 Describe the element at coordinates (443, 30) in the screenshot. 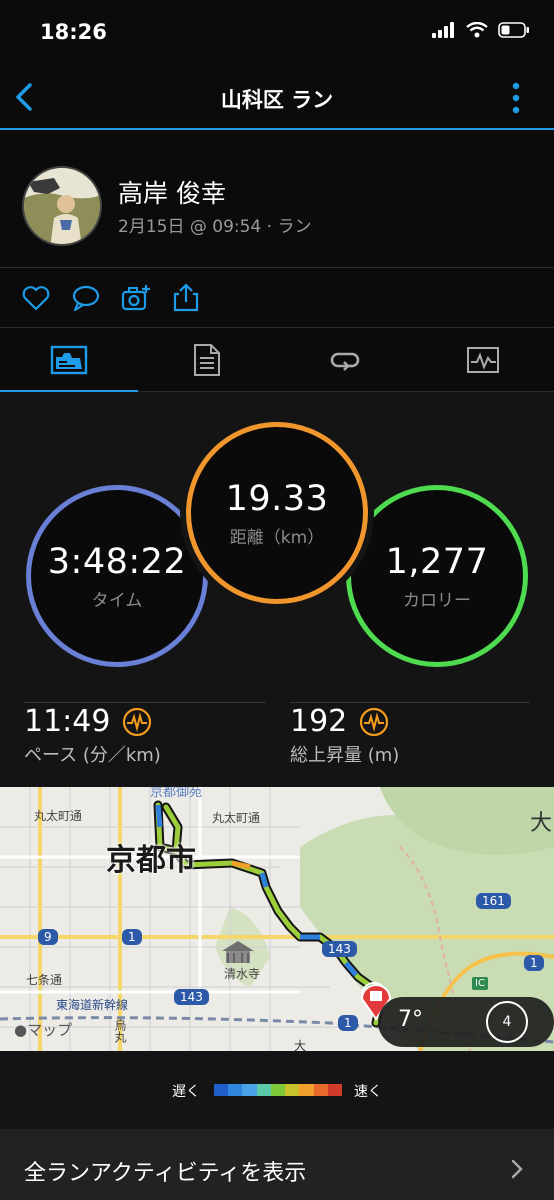

I see `signal-icon` at that location.